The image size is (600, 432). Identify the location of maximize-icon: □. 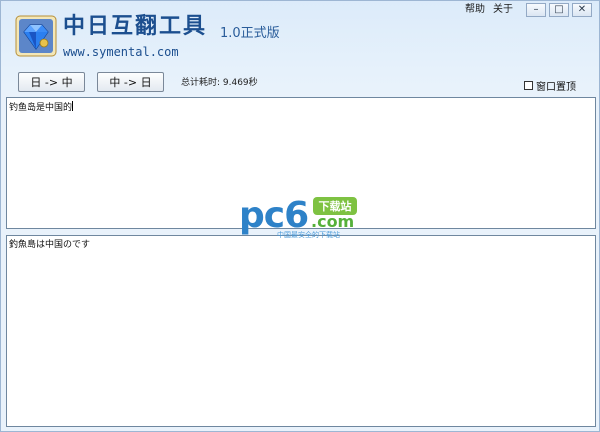
(559, 9).